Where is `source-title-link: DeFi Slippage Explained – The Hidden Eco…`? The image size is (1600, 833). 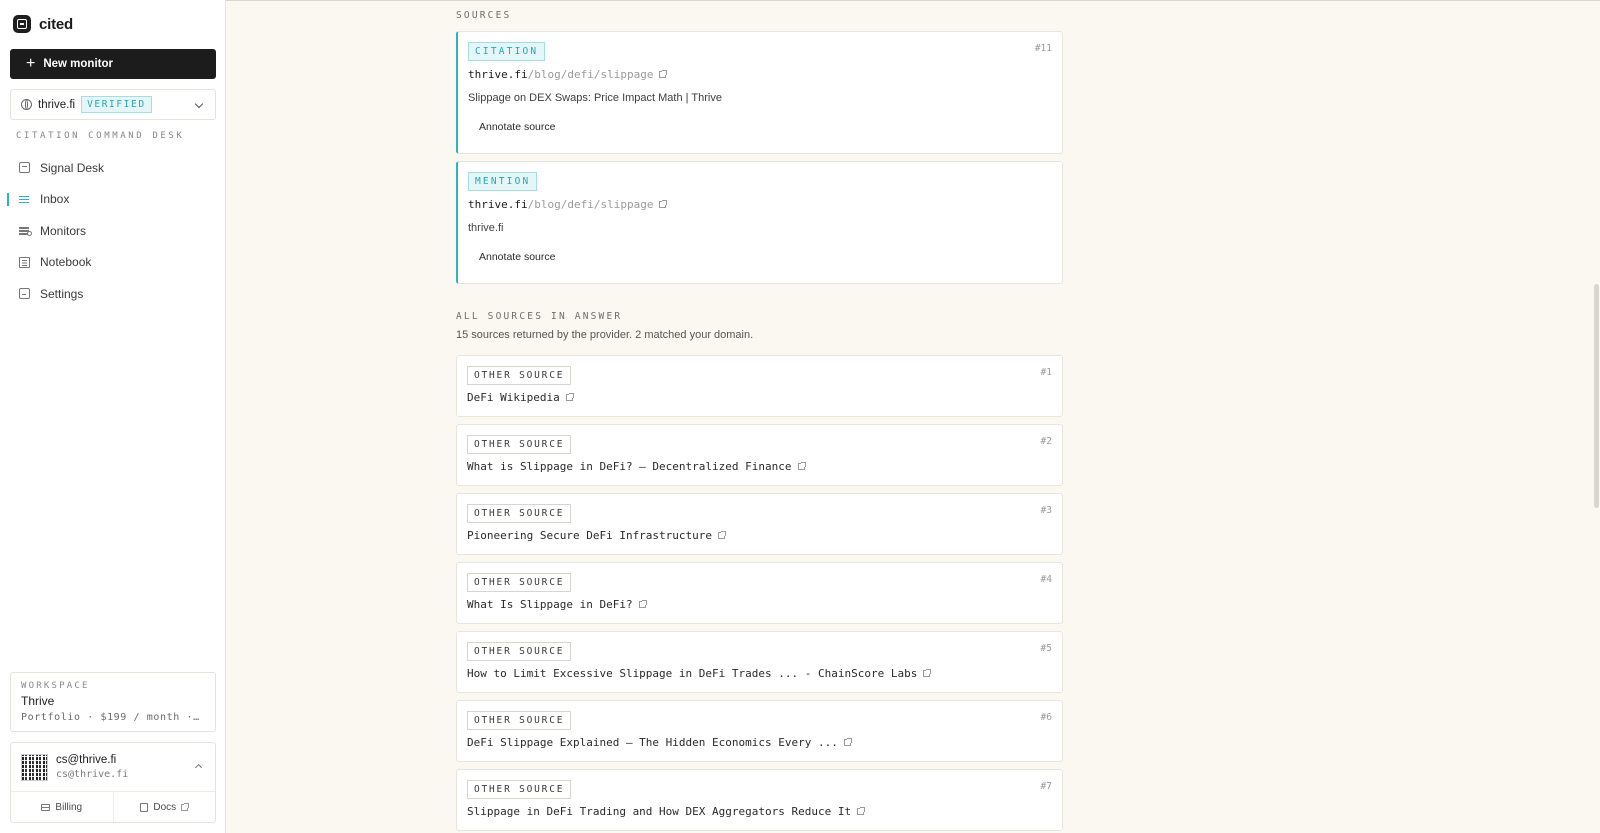 source-title-link: DeFi Slippage Explained – The Hidden Eco… is located at coordinates (659, 742).